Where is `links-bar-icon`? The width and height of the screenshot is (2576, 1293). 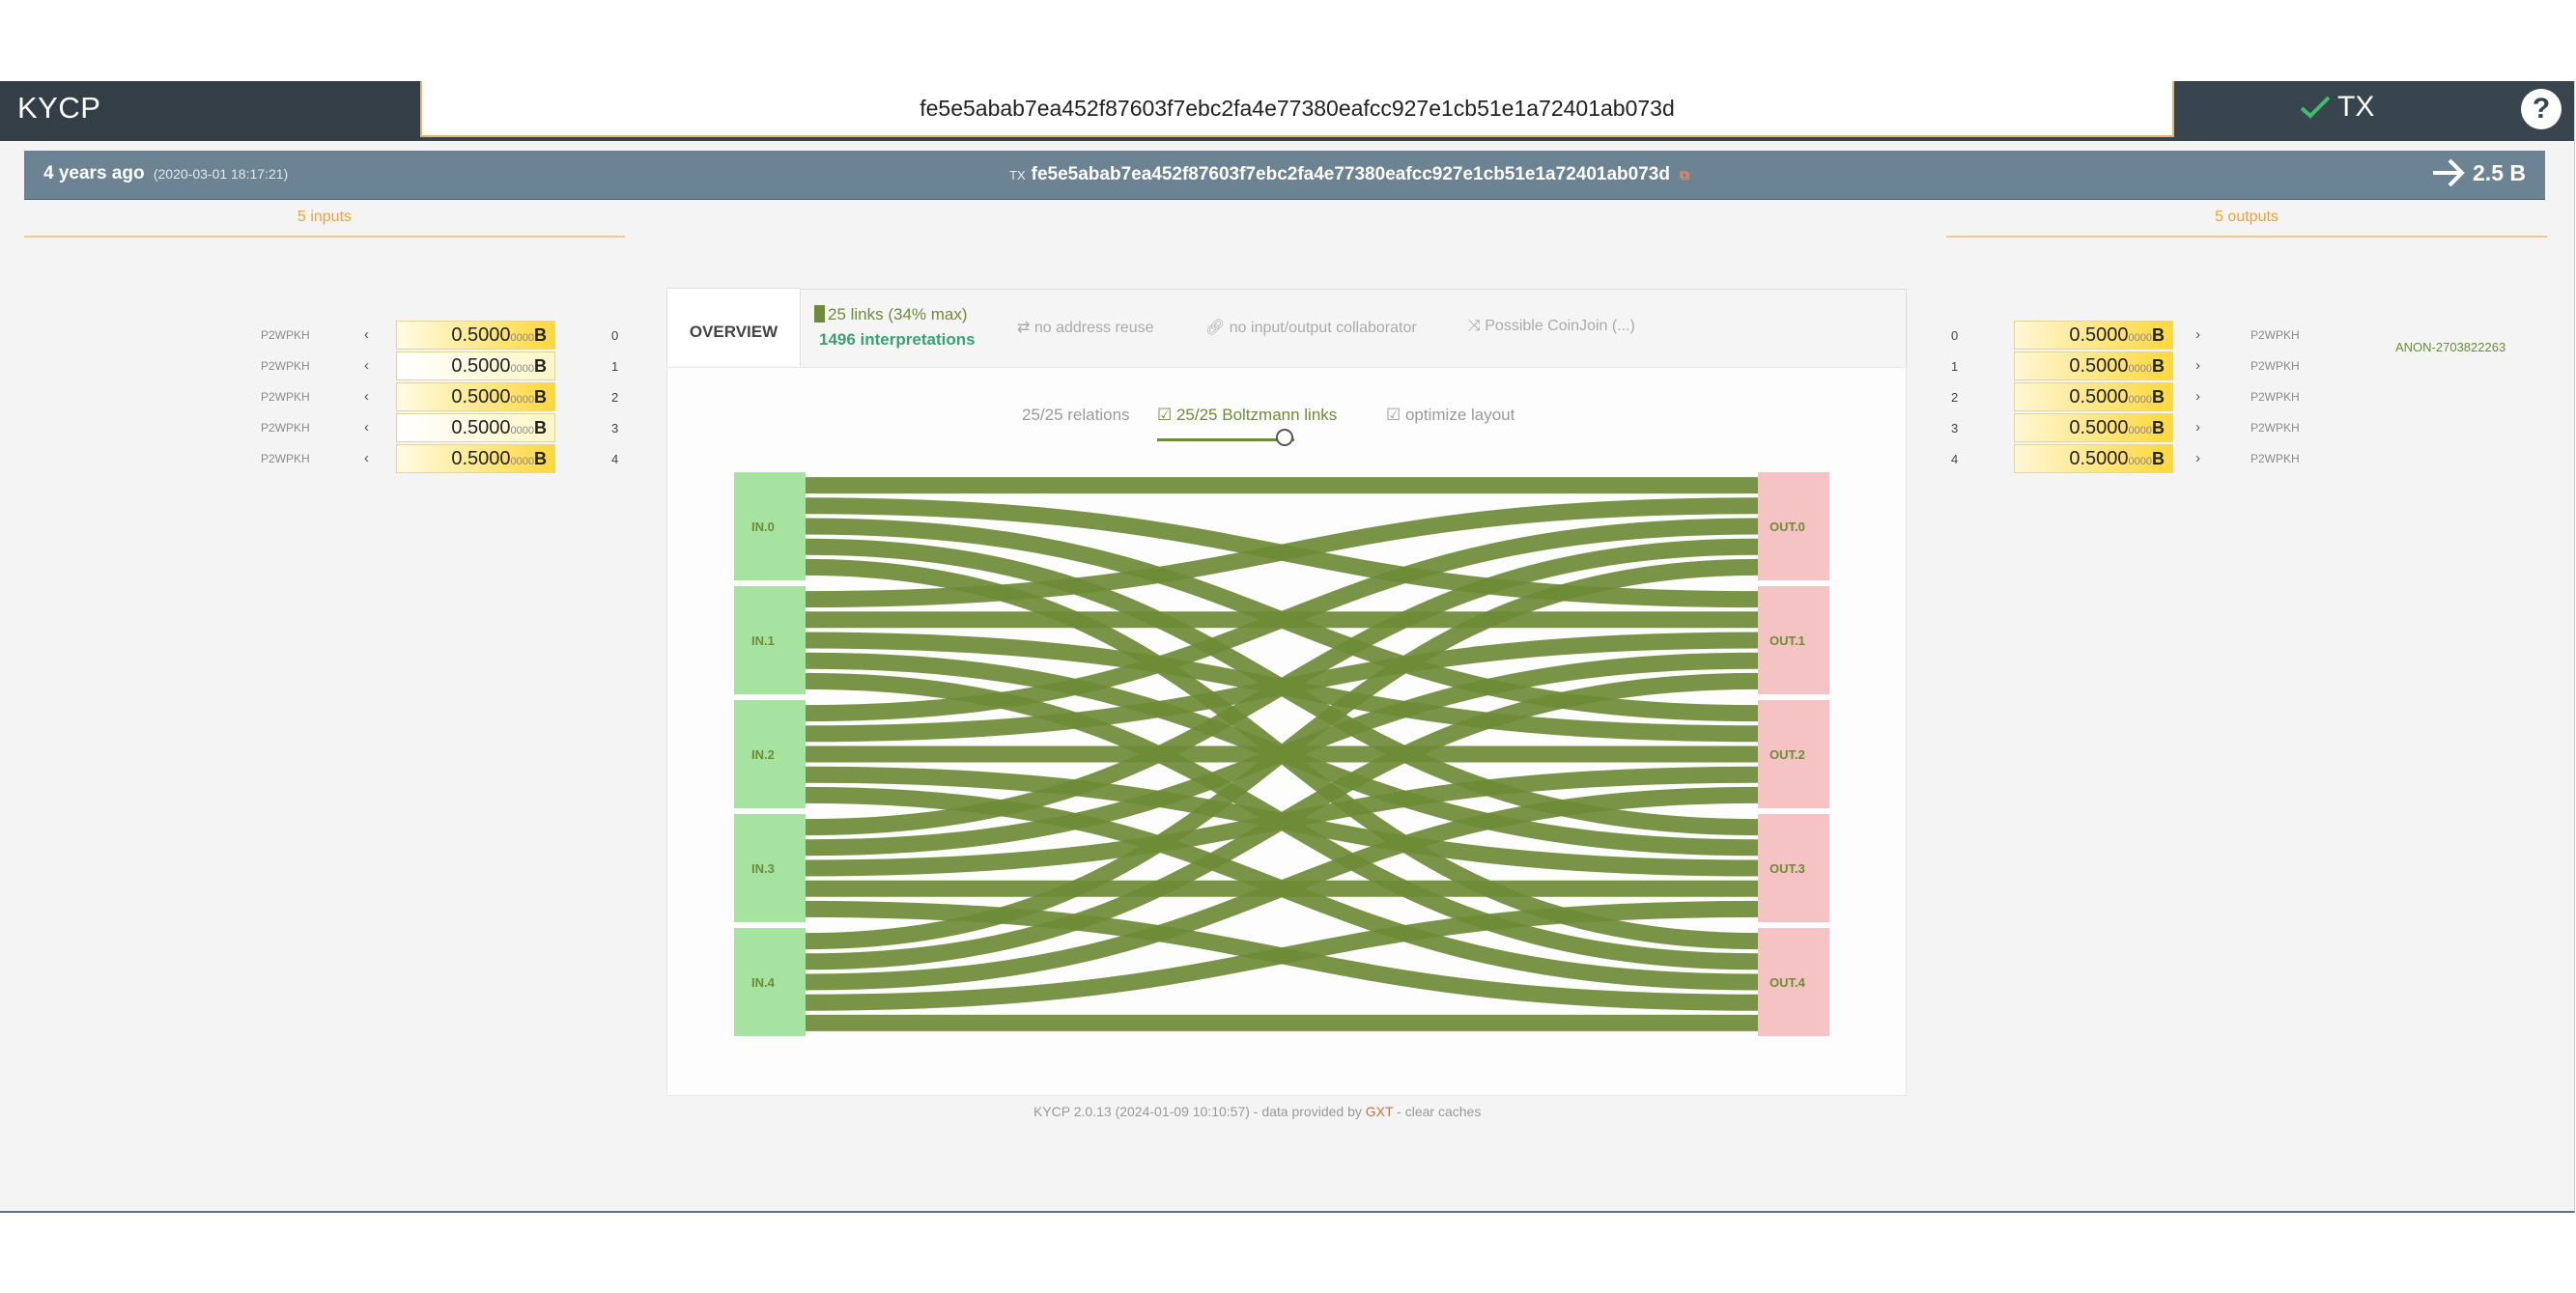 links-bar-icon is located at coordinates (819, 314).